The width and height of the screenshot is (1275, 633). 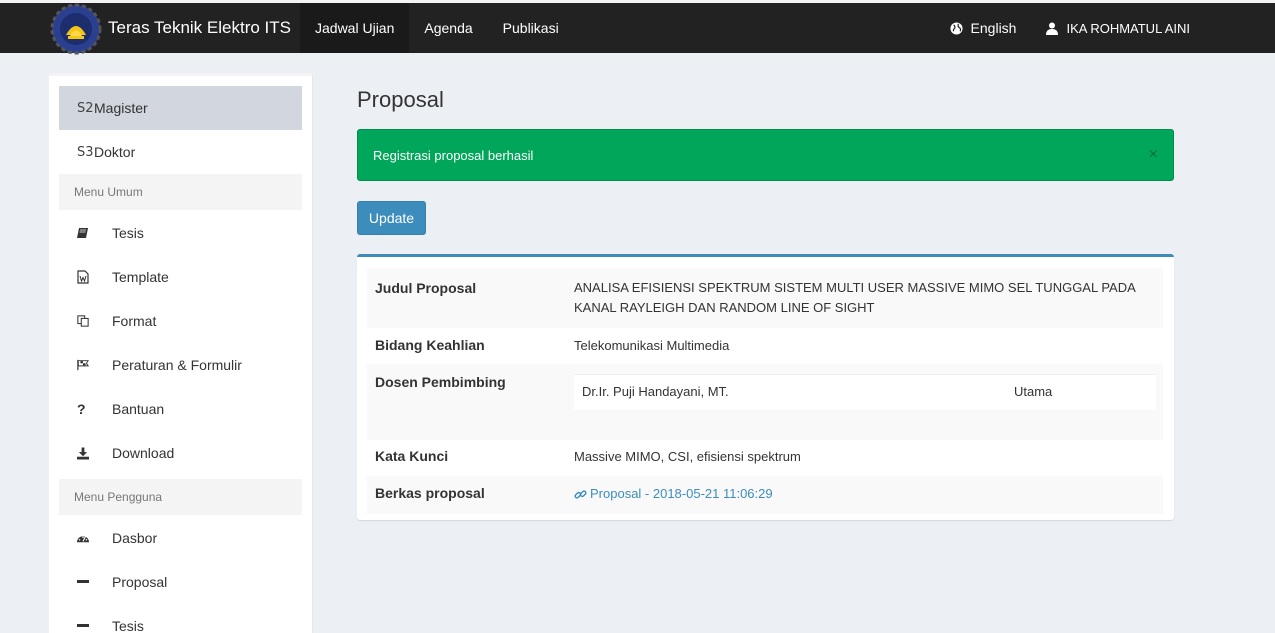 I want to click on dosen-table: Dr.Ir. Puji Handayani, MT. Utama, so click(x=865, y=392).